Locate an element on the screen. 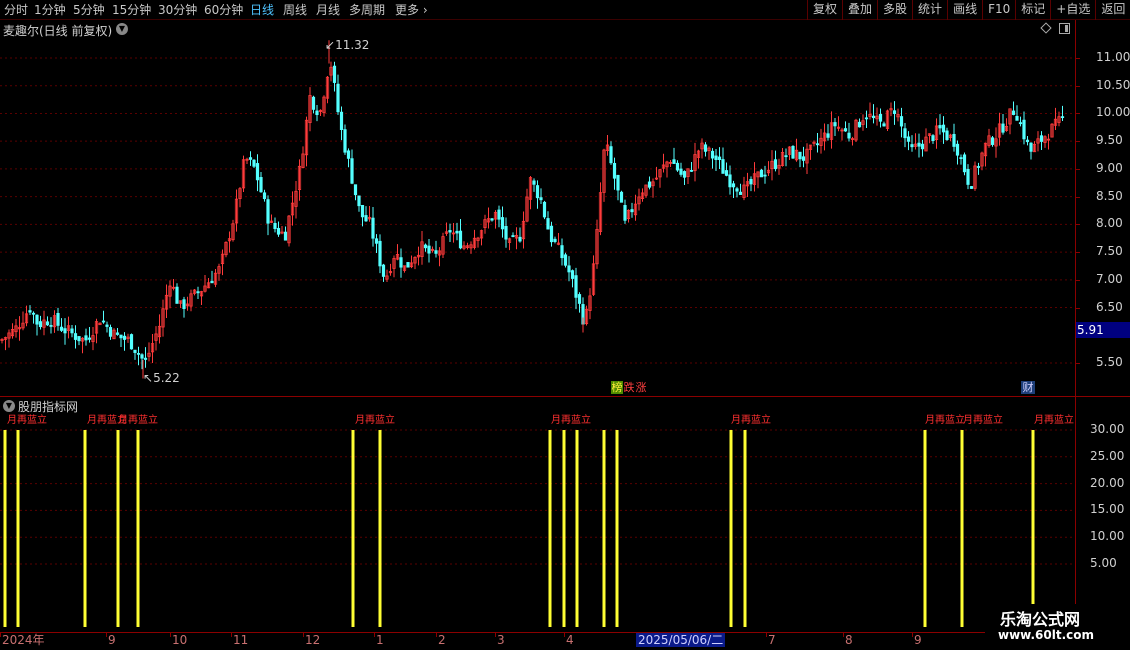 The image size is (1130, 650). toolbar-button-8: 返回 is located at coordinates (1112, 10).